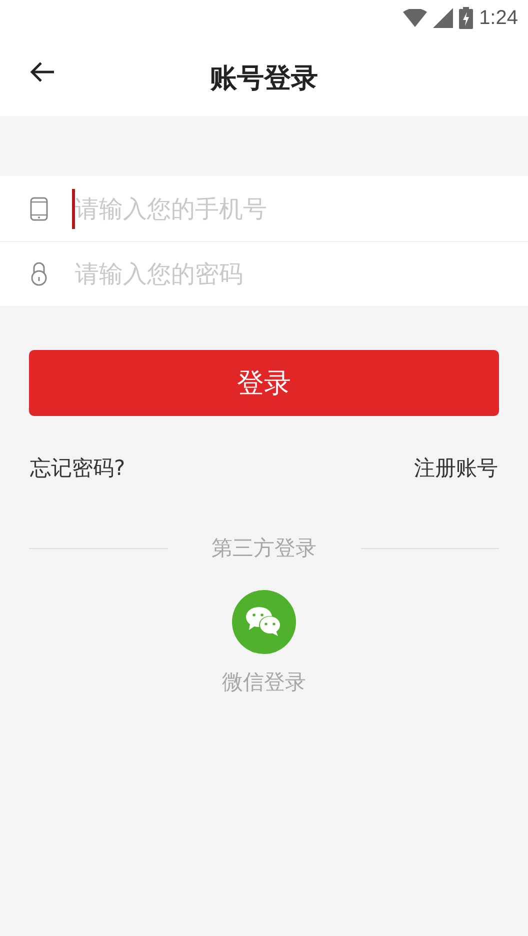 Image resolution: width=528 pixels, height=936 pixels. I want to click on phone-icon, so click(39, 208).